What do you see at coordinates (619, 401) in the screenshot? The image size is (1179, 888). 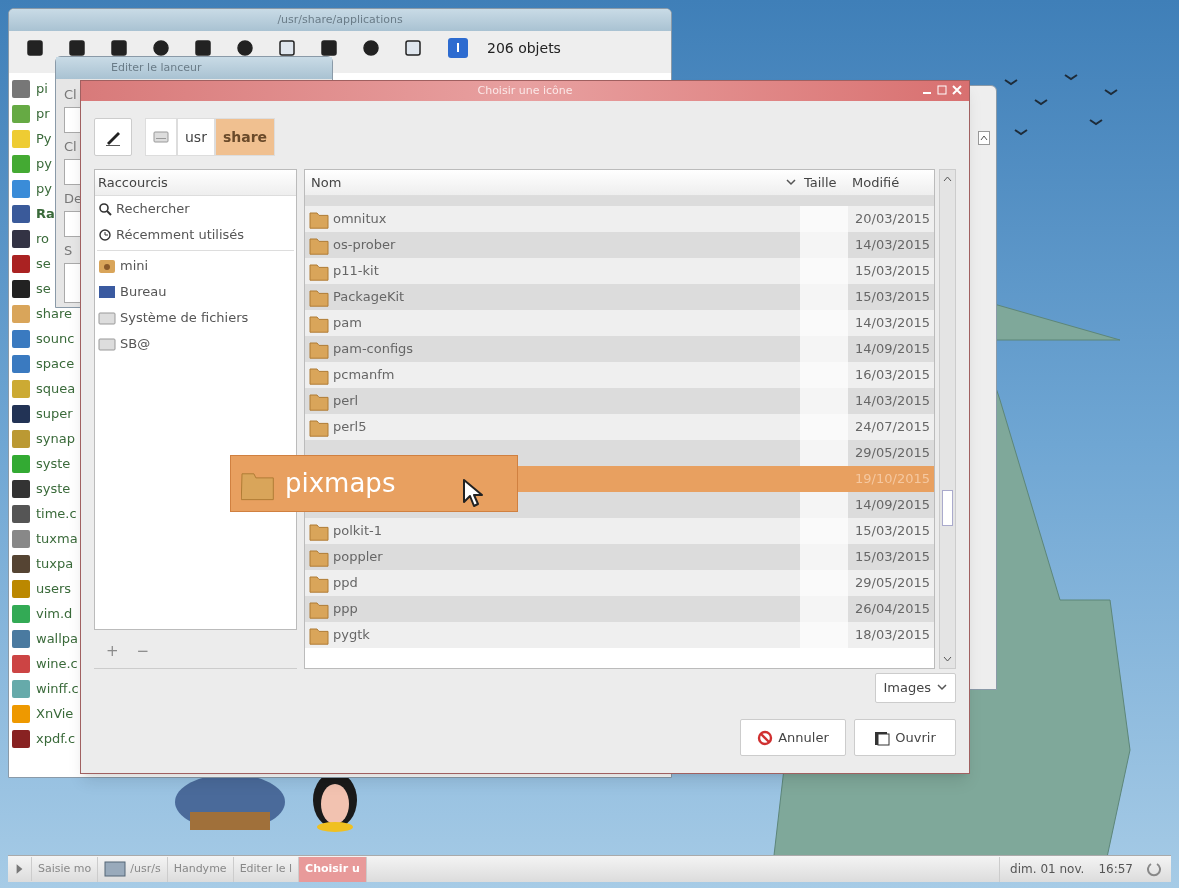 I see `file-row: perl 14/03/2015` at bounding box center [619, 401].